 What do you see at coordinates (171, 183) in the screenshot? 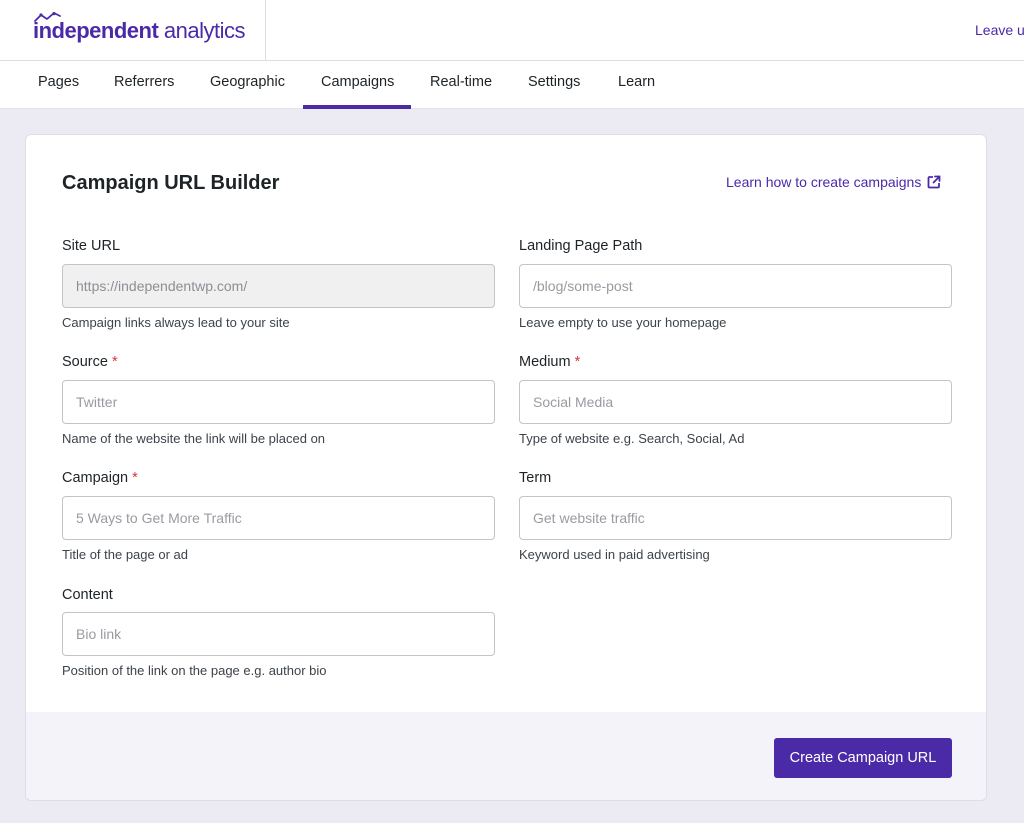
I see `card-title: Campaign URL Builder` at bounding box center [171, 183].